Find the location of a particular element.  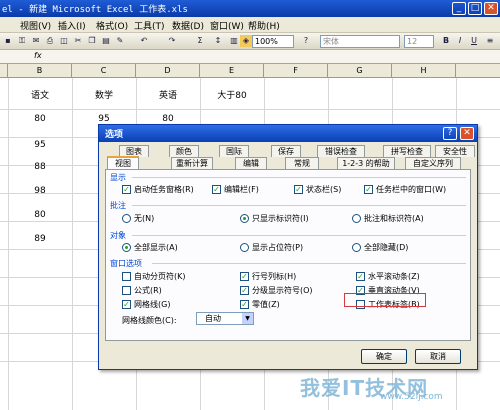

cell-header-math: 数学 is located at coordinates (104, 94).